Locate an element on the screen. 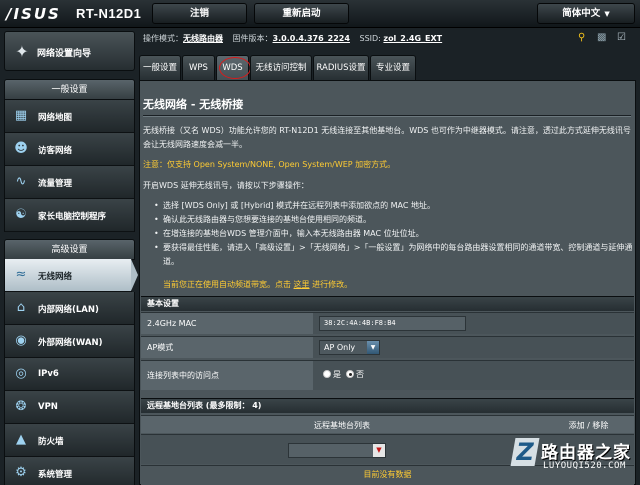 The height and width of the screenshot is (485, 640). notice-prefix: 当前您正在使用自动频道带宽。点击 is located at coordinates (227, 284).